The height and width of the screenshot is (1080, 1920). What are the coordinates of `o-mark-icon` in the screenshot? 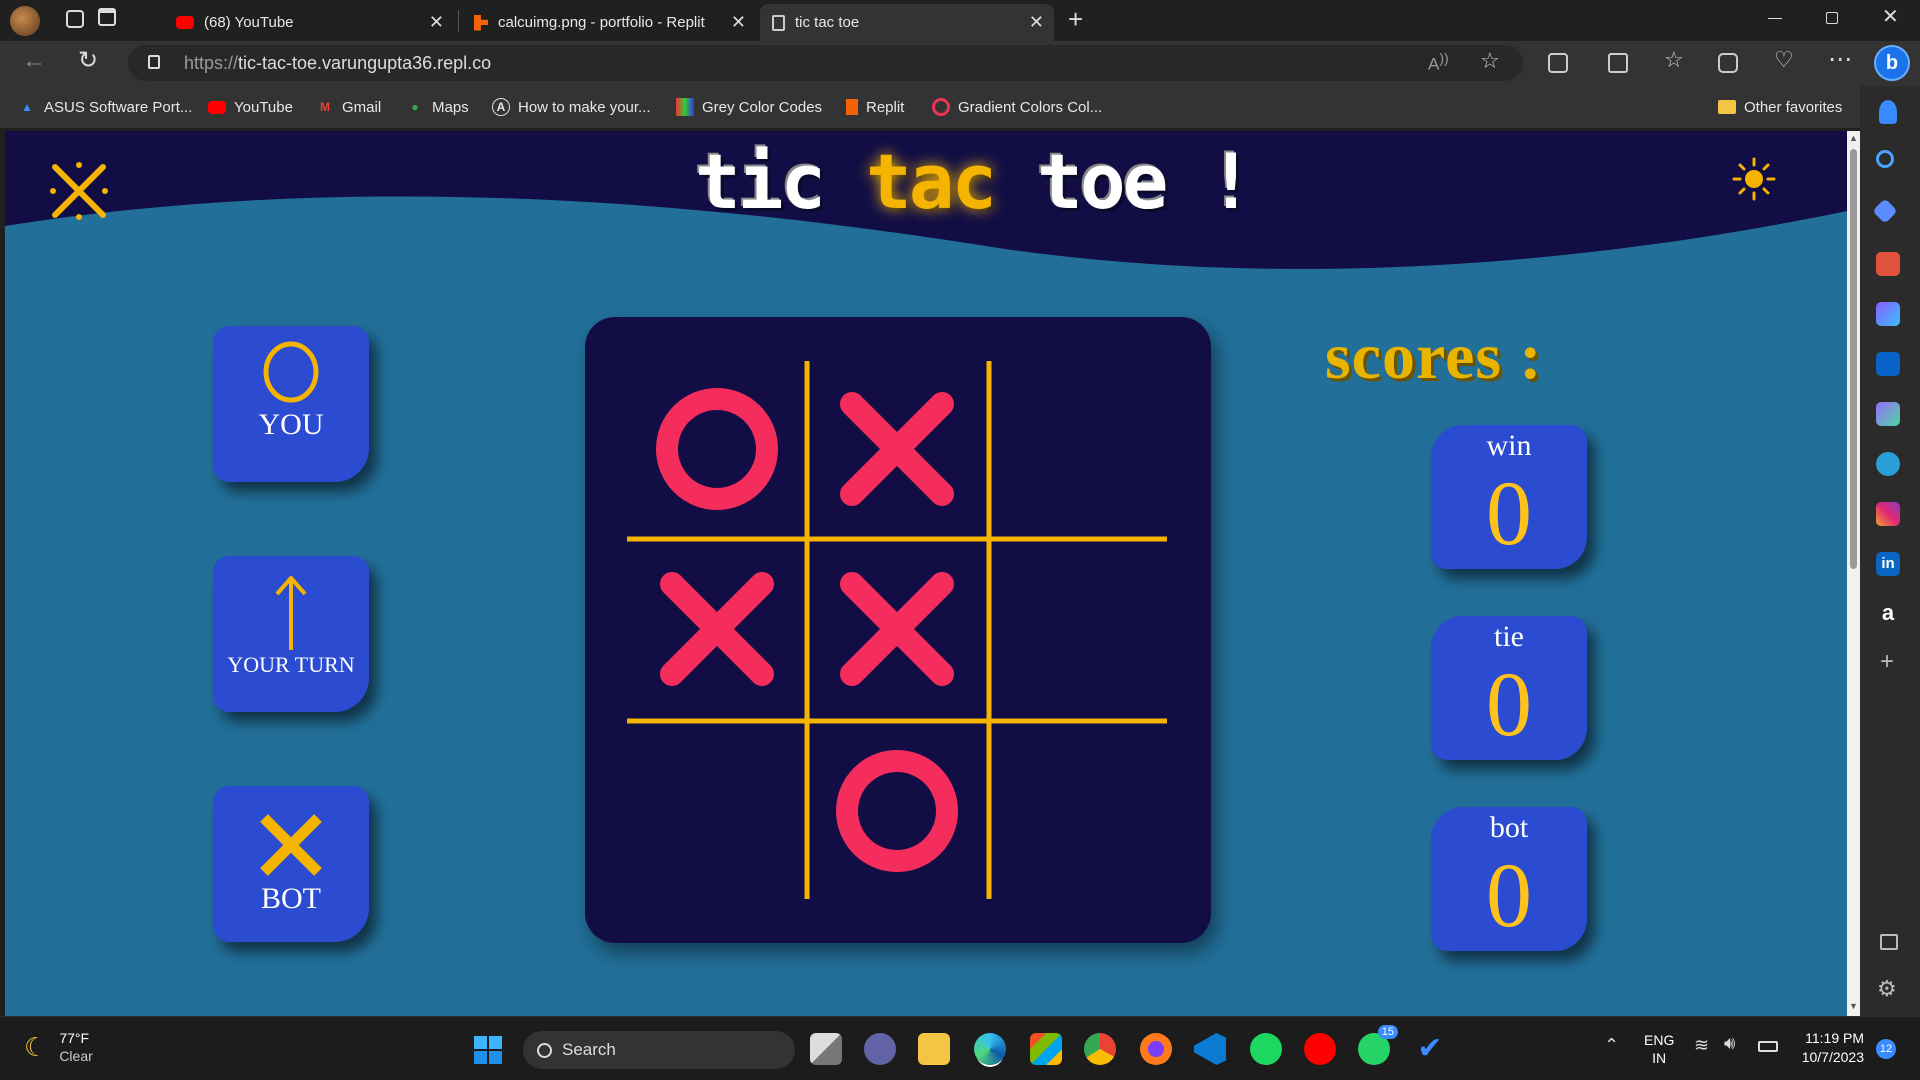 It's located at (717, 449).